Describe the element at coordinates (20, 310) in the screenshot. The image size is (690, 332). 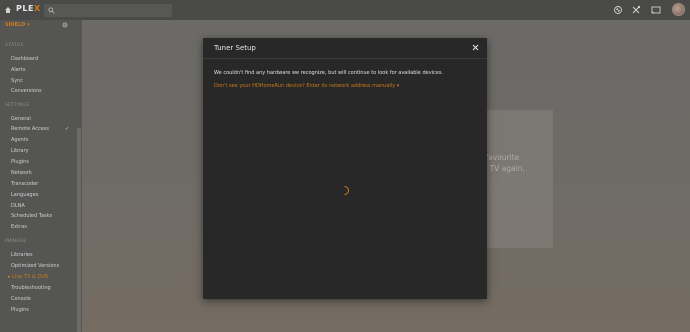
I see `sidebar-item-plugins-manage: Plugins` at that location.